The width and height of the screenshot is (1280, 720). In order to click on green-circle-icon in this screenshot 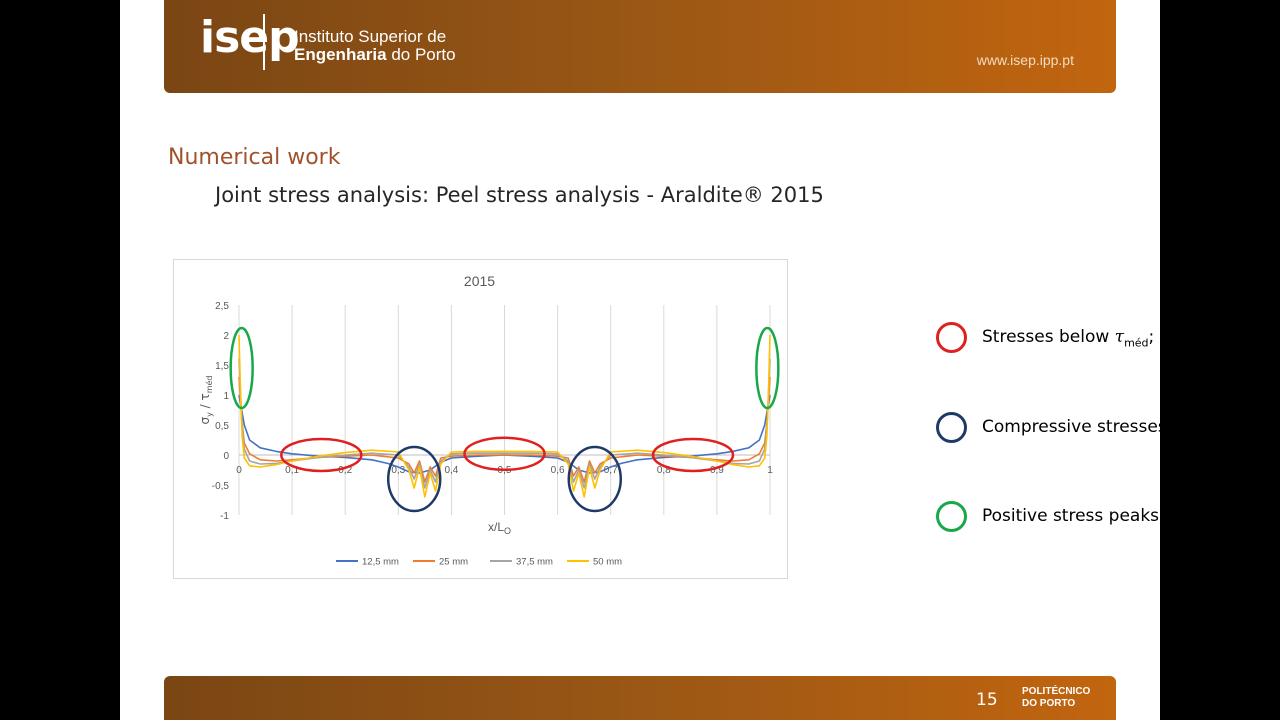, I will do `click(951, 516)`.